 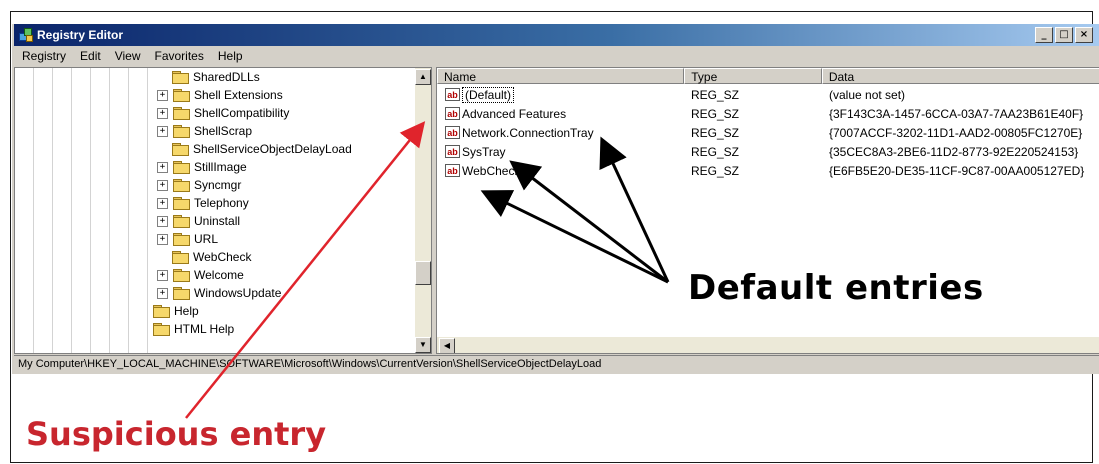 What do you see at coordinates (238, 95) in the screenshot?
I see `tree-item-label: Shell Extensions` at bounding box center [238, 95].